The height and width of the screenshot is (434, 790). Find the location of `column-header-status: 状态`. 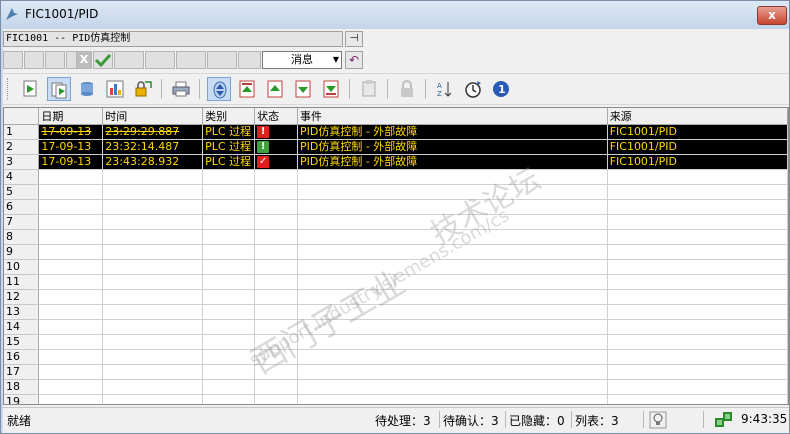

column-header-status: 状态 is located at coordinates (276, 116).